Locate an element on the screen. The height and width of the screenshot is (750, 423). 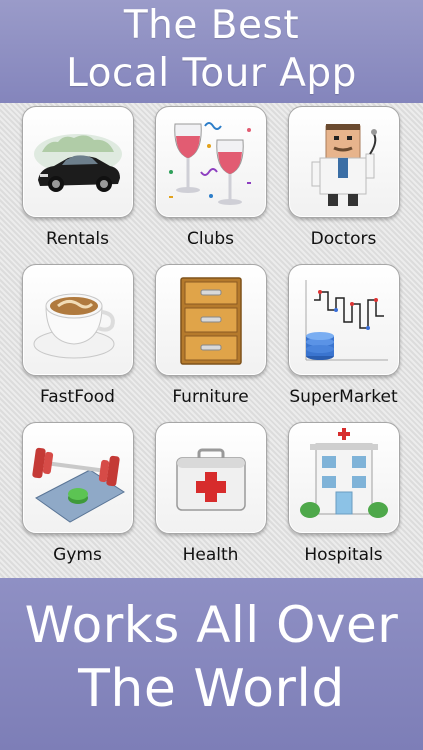
category-tile-health: Health is located at coordinates (210, 497).